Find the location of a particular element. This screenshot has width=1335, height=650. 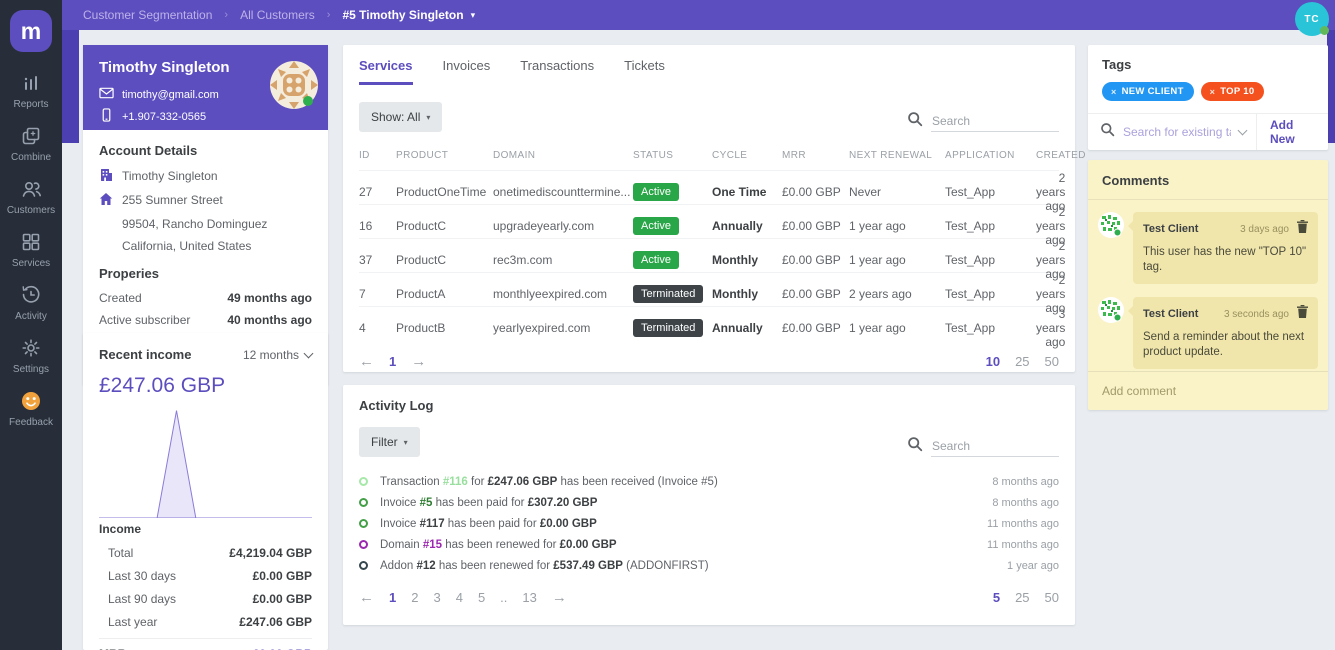

reports-icon is located at coordinates (31, 83).